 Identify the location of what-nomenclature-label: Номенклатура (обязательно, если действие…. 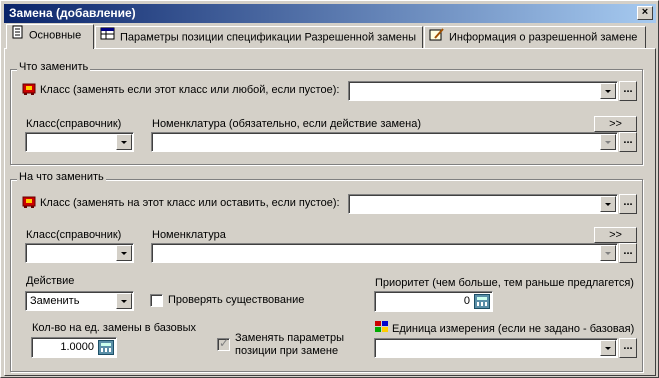
(287, 124).